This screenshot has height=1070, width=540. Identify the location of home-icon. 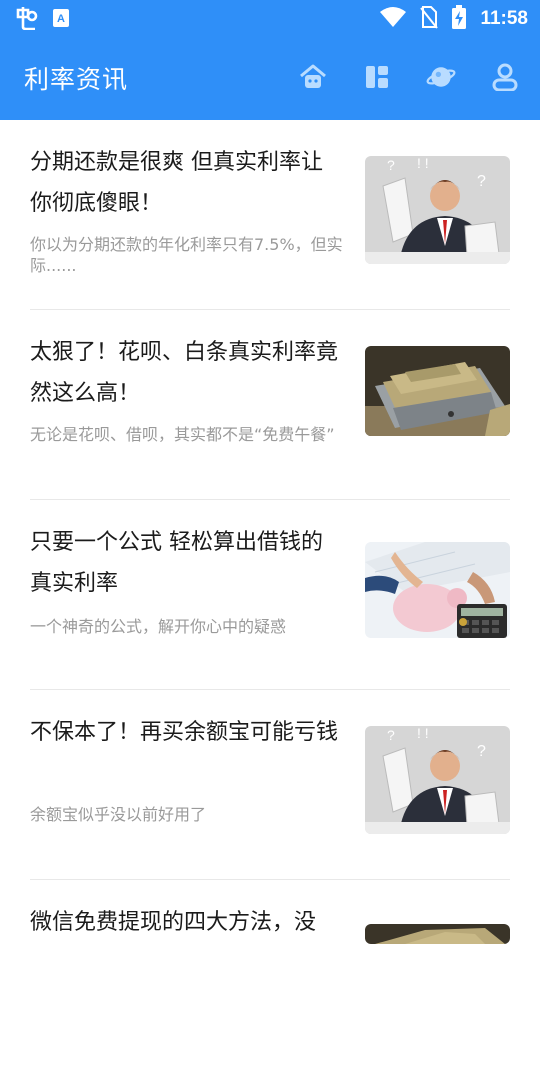
(313, 77).